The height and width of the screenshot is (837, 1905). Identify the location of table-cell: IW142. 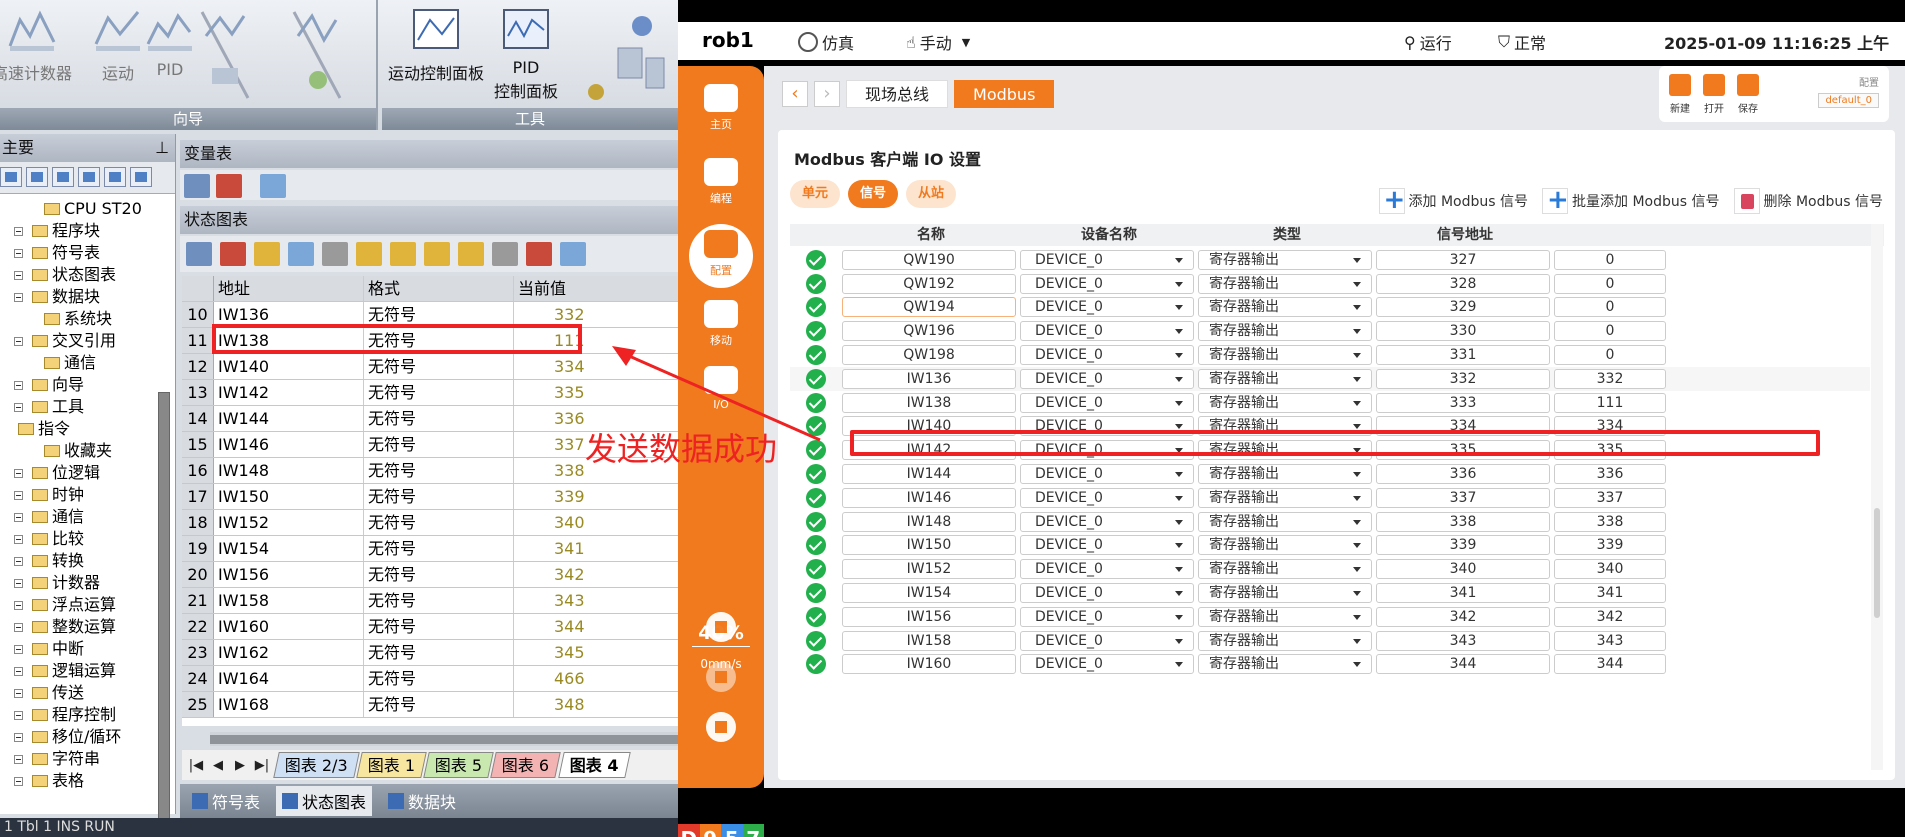
(289, 392).